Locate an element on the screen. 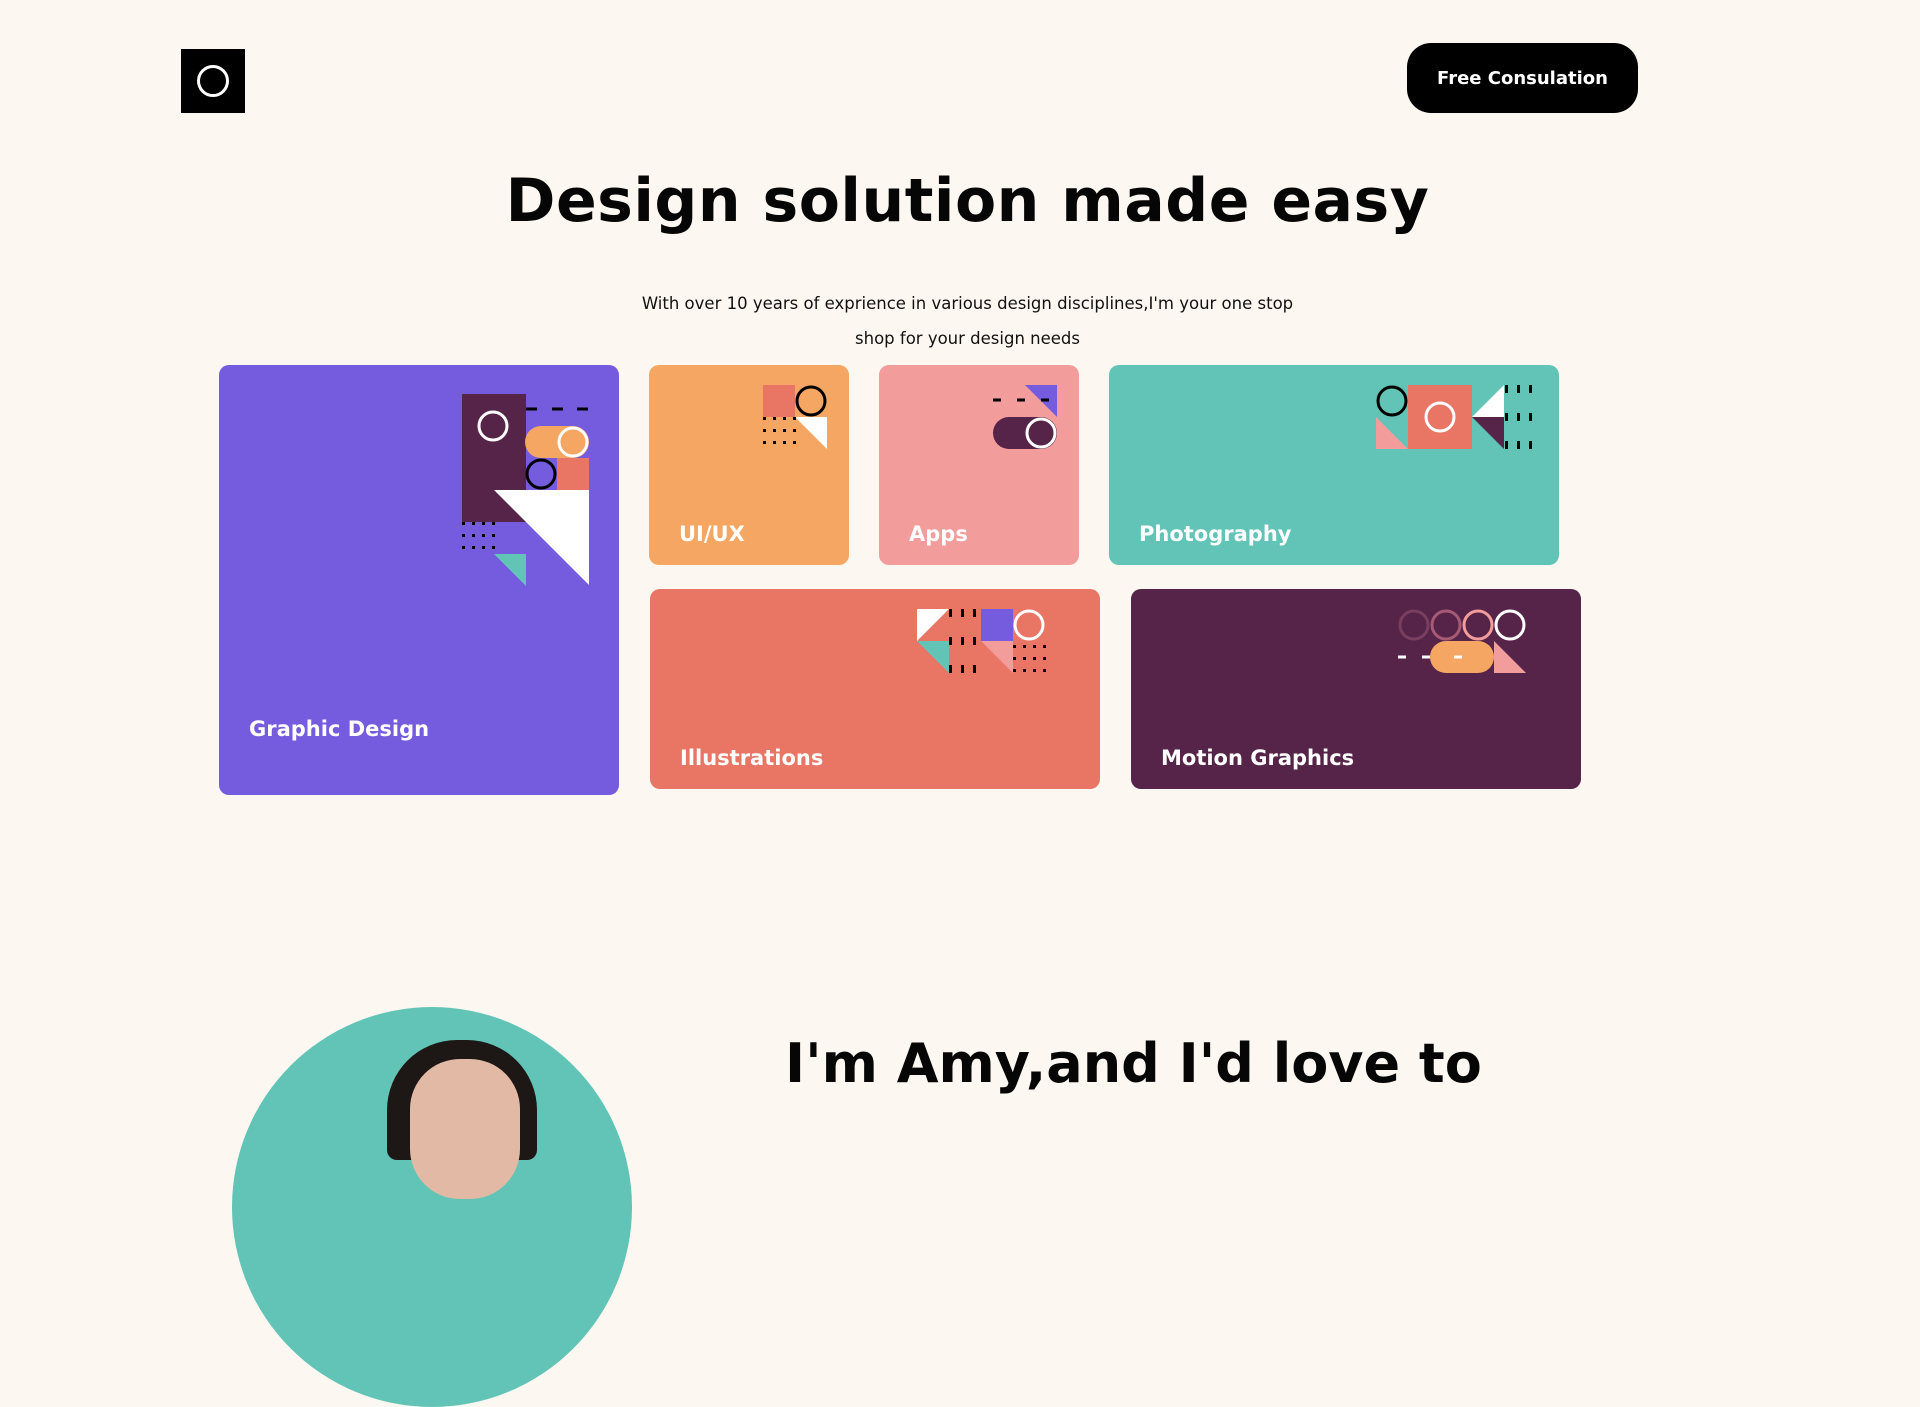 The height and width of the screenshot is (1407, 1920). portrait-face is located at coordinates (465, 1129).